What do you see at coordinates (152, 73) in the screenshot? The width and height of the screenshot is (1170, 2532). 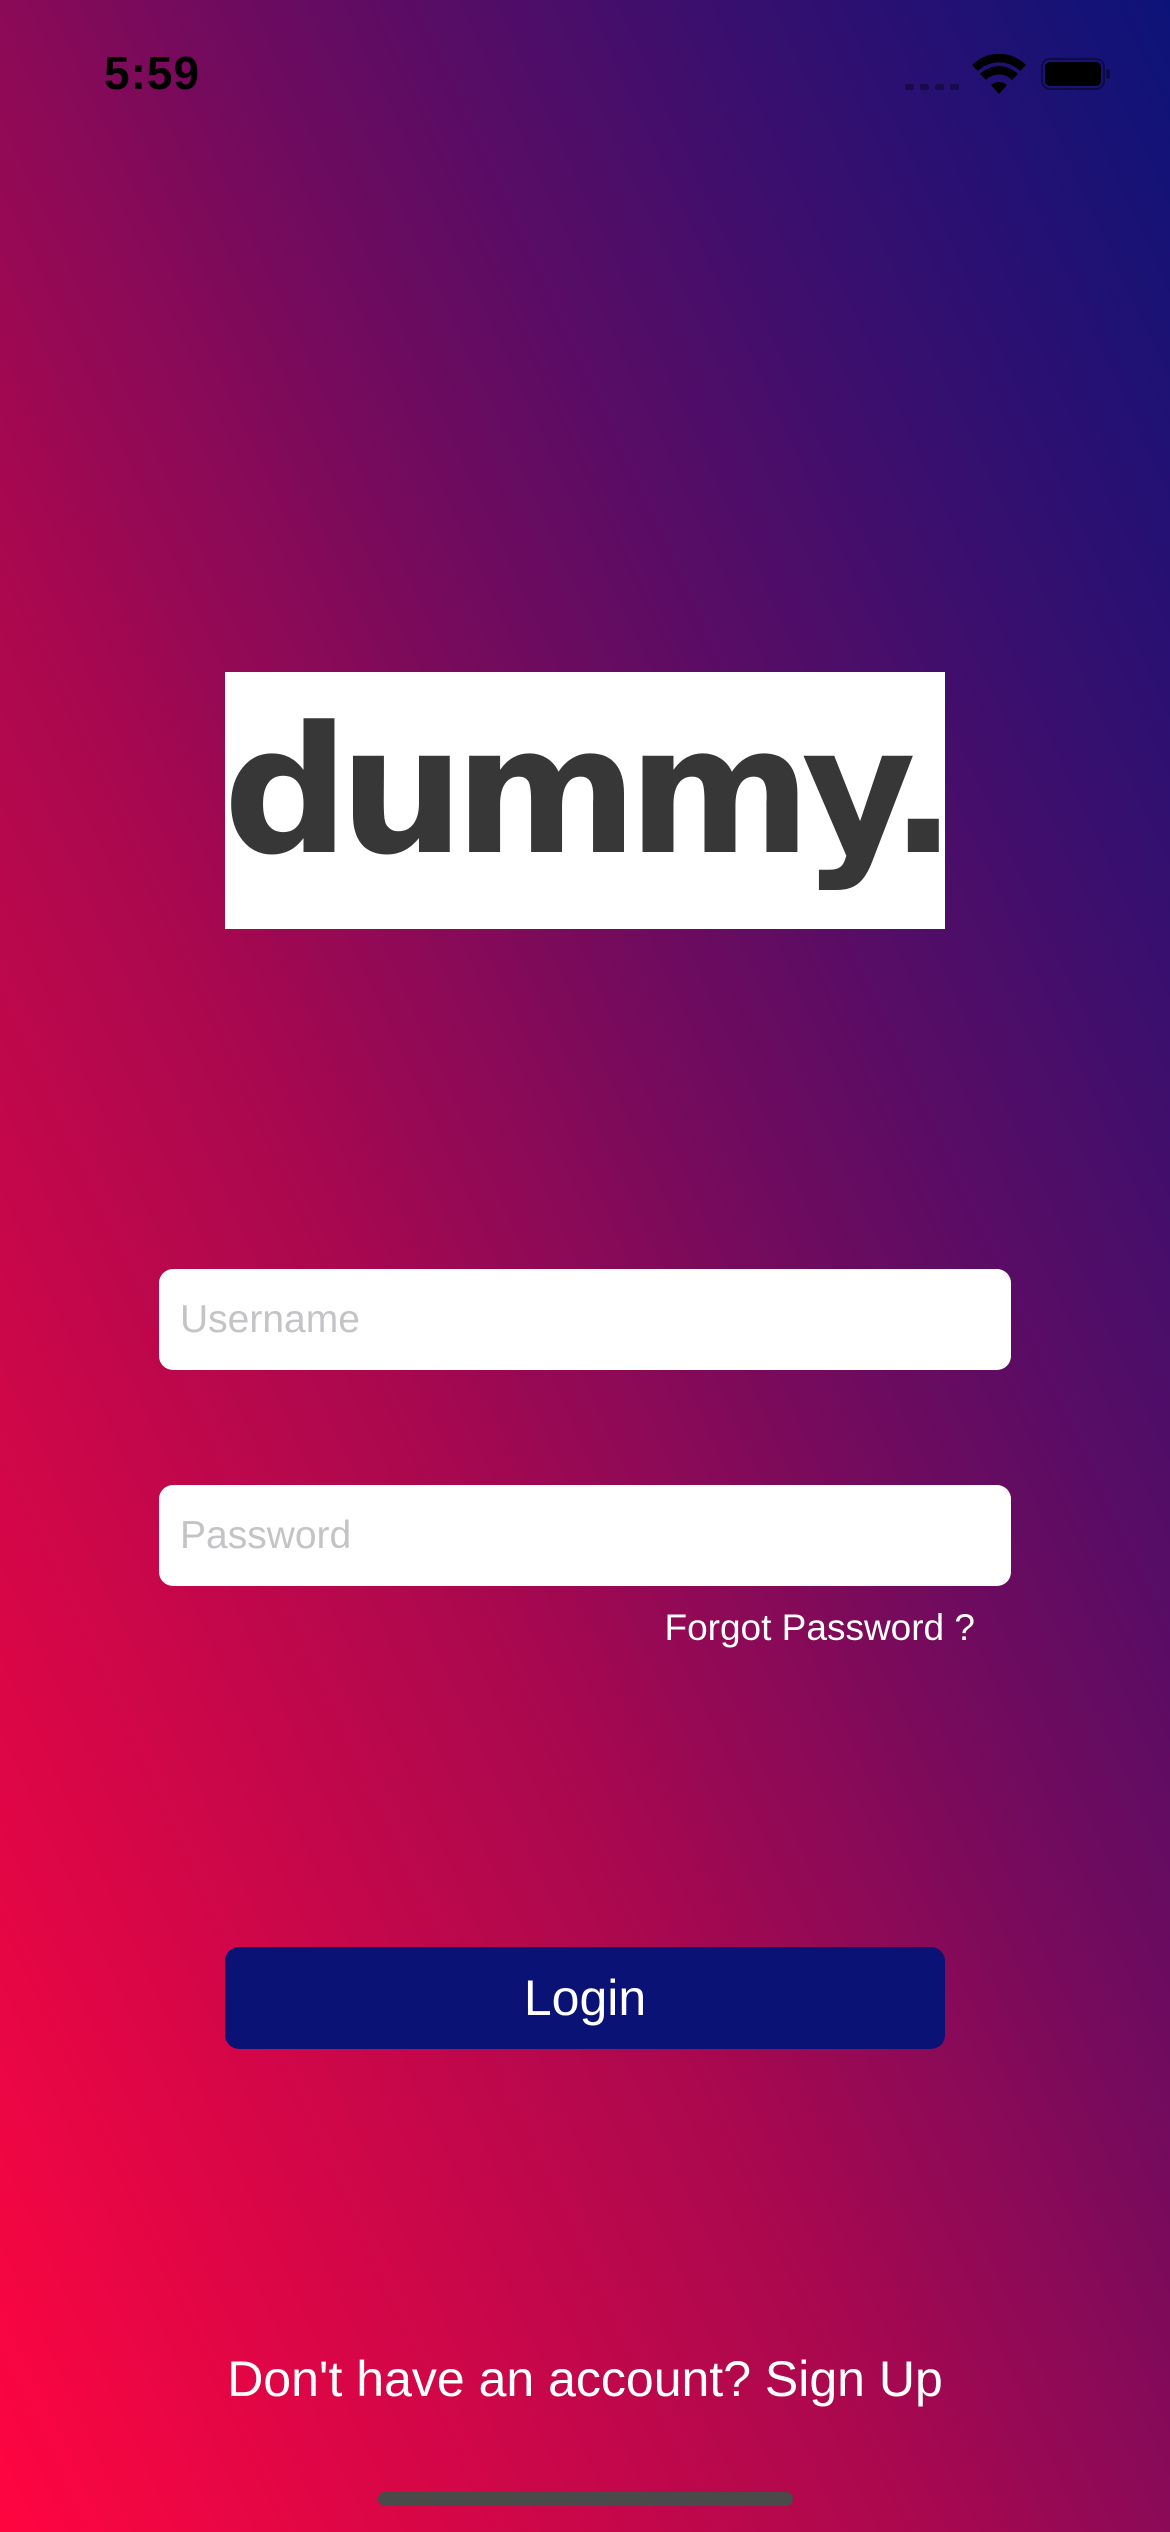 I see `status-time: 5:59` at bounding box center [152, 73].